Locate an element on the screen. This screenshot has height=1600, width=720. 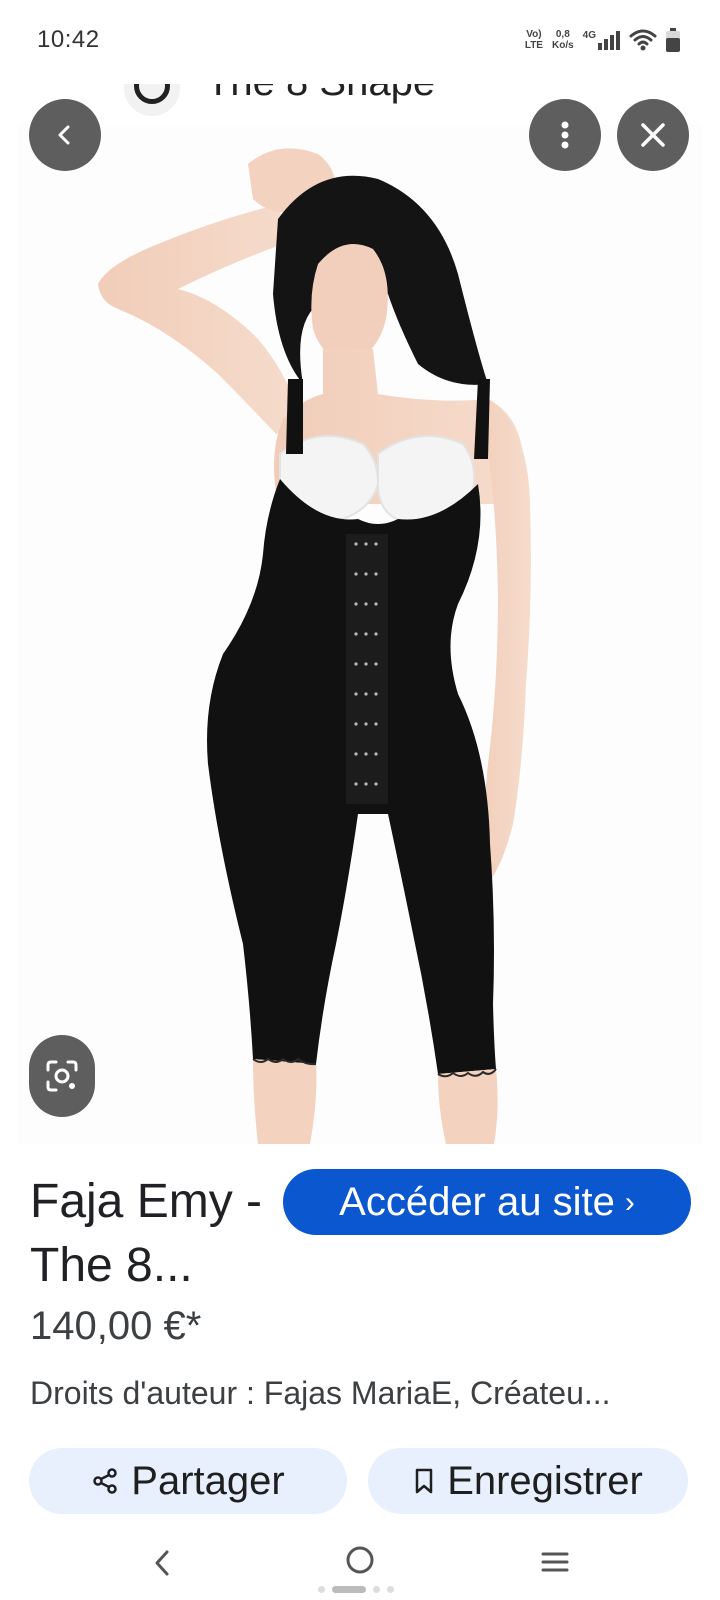
status-time: 10:42 is located at coordinates (68, 39).